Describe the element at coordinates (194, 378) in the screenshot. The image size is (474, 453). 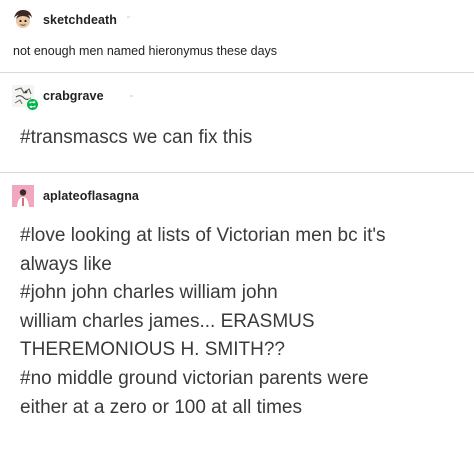
I see `post-line: #no middle ground victorian parents were` at that location.